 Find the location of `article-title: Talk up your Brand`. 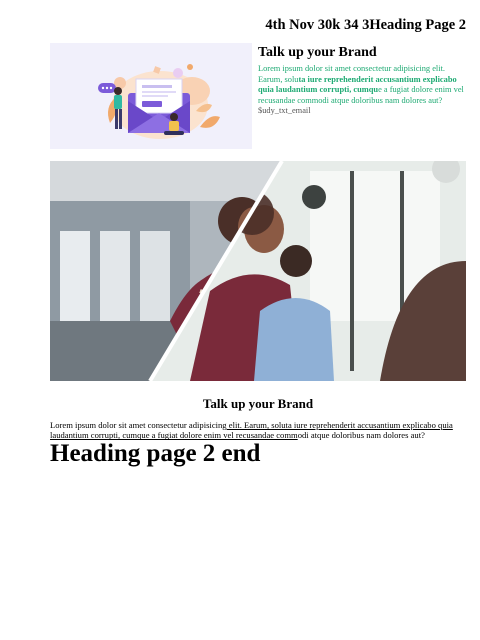

article-title: Talk up your Brand is located at coordinates (258, 403).